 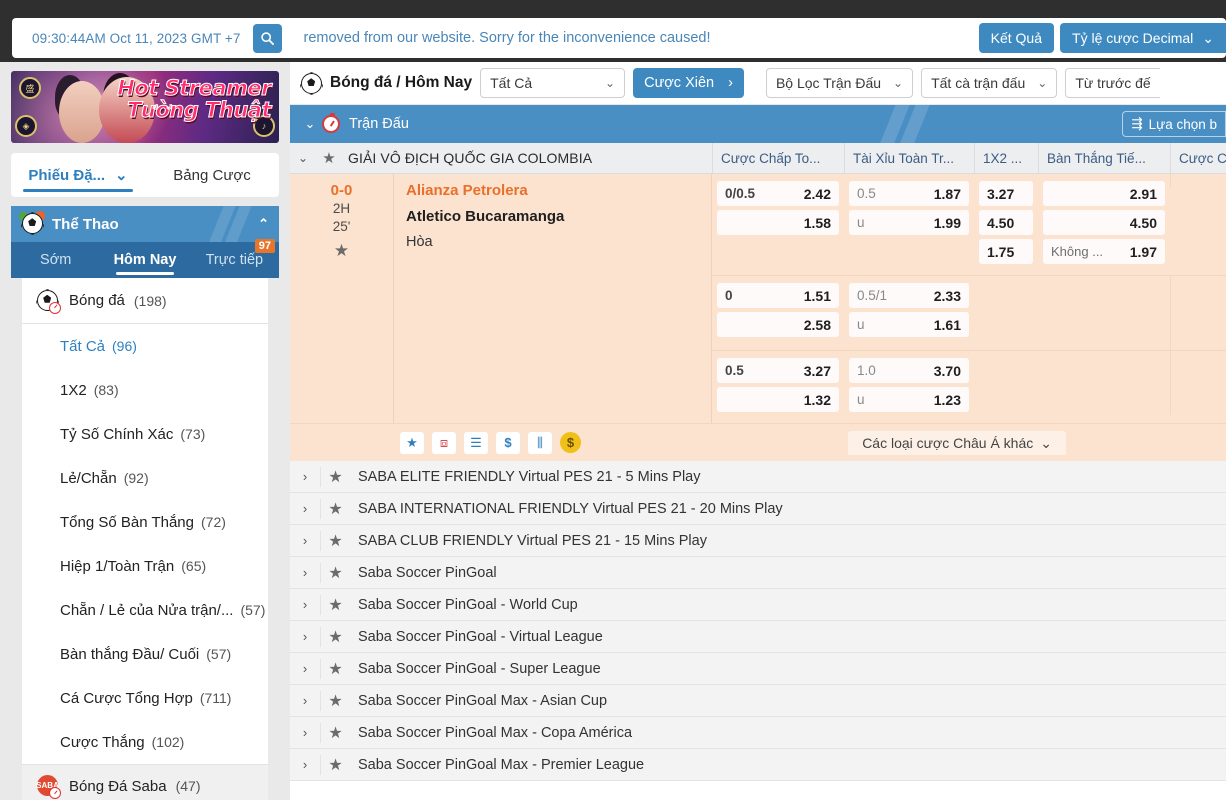 I want to click on sidebar-item-half-full: Hiệp 1/Toàn Trận (65), so click(x=145, y=566).